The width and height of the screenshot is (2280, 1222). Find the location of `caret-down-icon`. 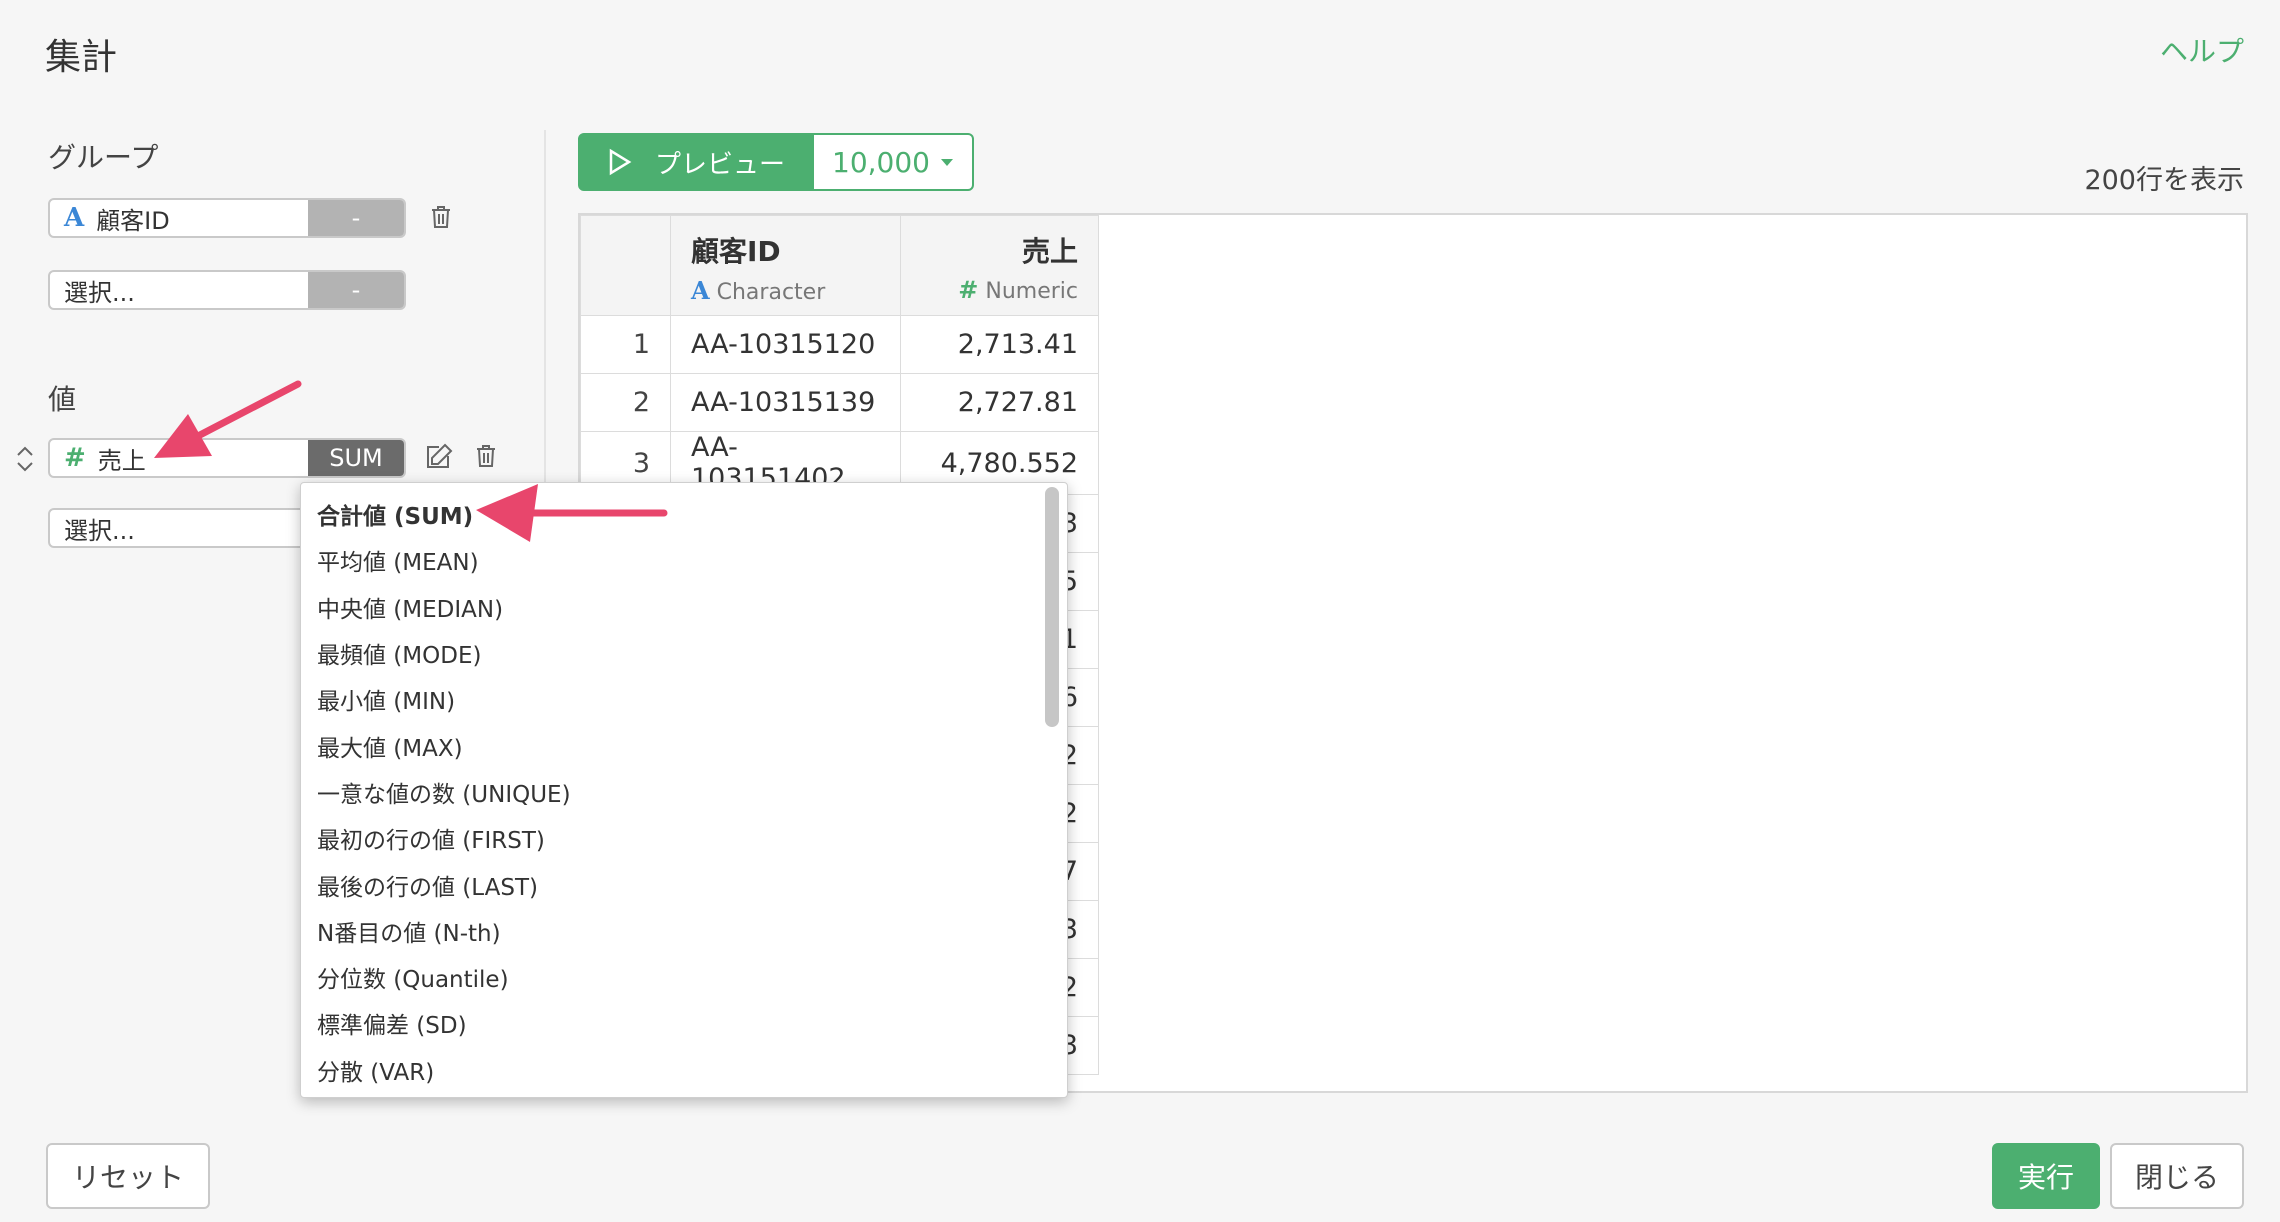

caret-down-icon is located at coordinates (946, 162).